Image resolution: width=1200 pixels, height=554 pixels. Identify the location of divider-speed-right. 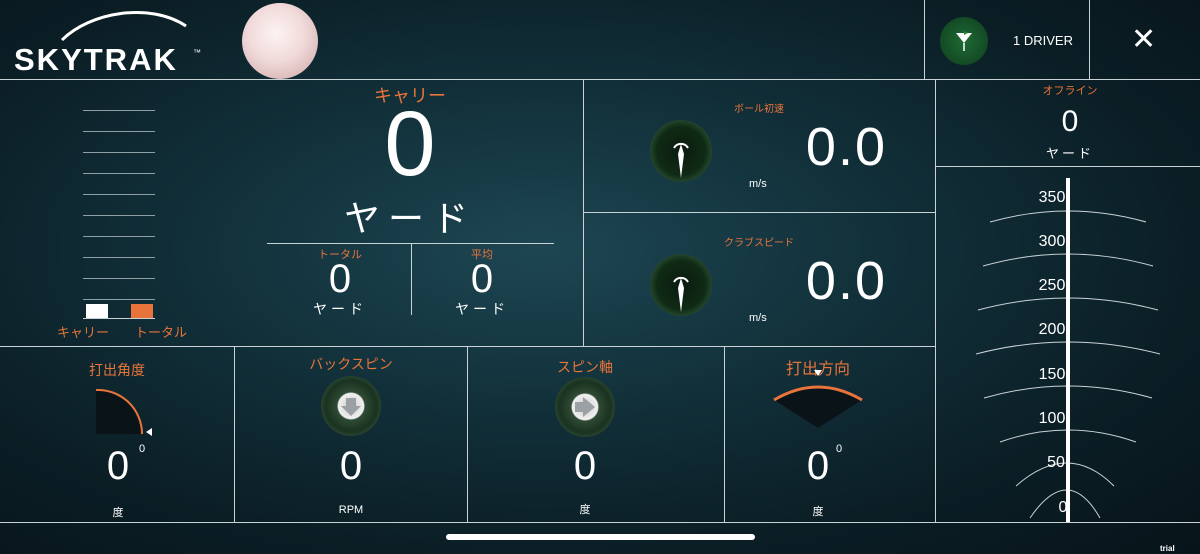
(935, 301).